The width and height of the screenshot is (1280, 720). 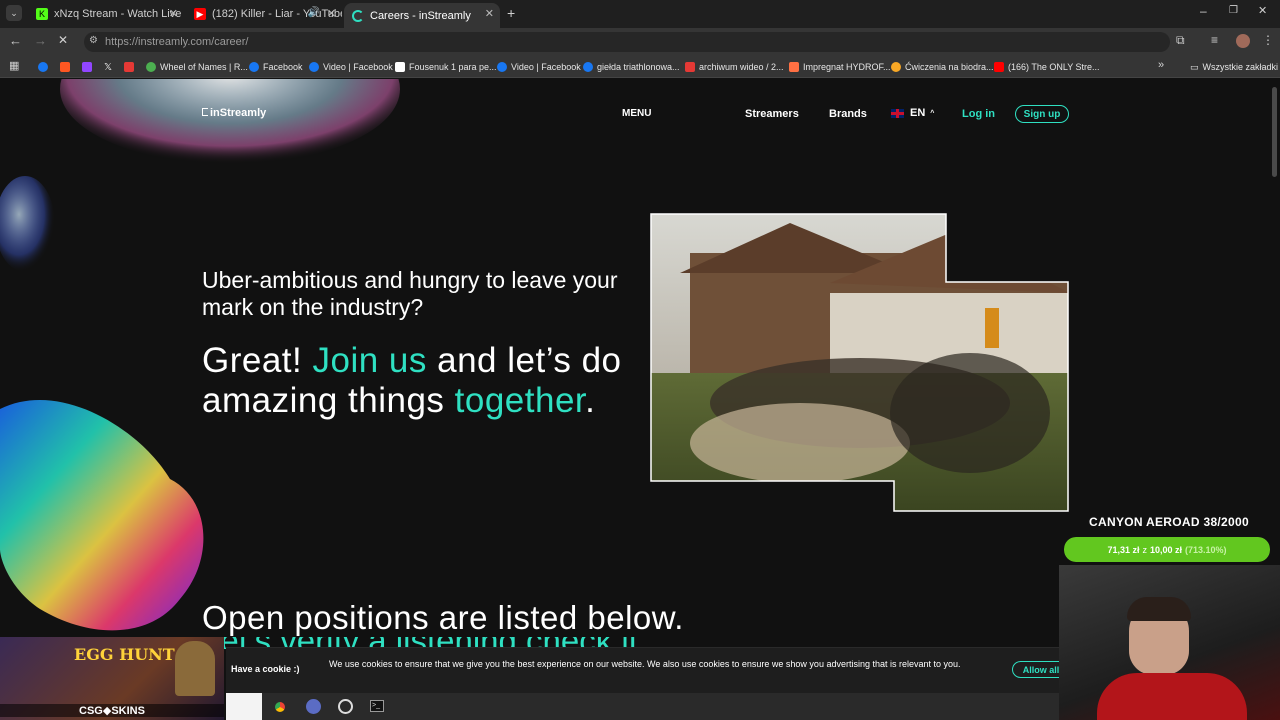 What do you see at coordinates (345, 706) in the screenshot?
I see `app-icon` at bounding box center [345, 706].